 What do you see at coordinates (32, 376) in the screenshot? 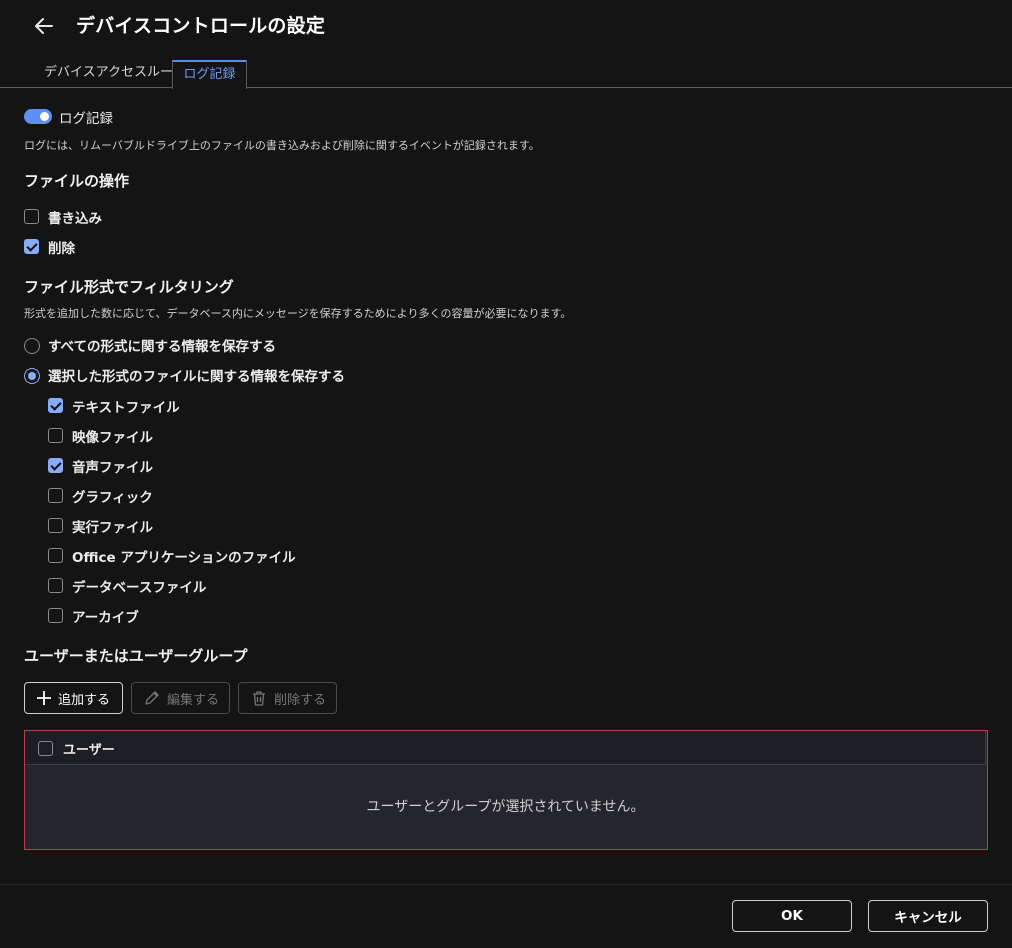
I see `save-selected-formats-radio` at bounding box center [32, 376].